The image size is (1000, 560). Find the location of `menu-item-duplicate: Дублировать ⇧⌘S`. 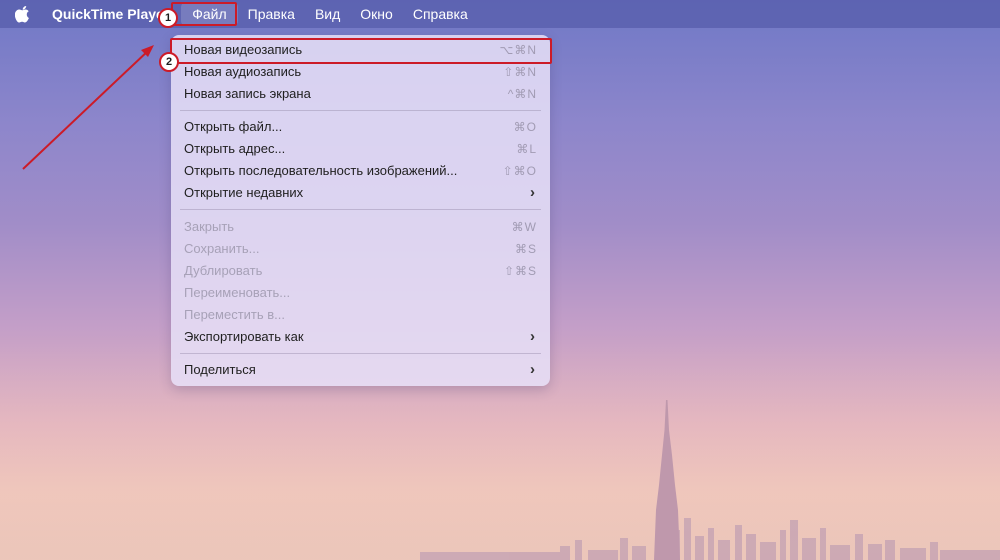

menu-item-duplicate: Дублировать ⇧⌘S is located at coordinates (360, 271).